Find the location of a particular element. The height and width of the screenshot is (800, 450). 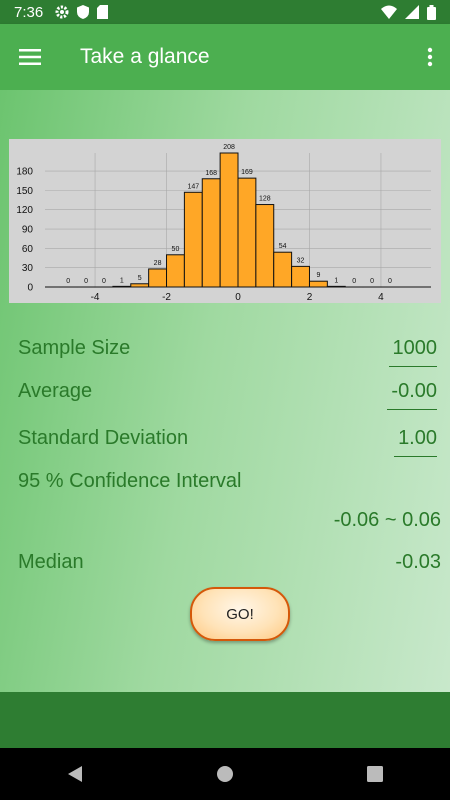

ci-value: -0.06 ~ 0.06 is located at coordinates (387, 520).